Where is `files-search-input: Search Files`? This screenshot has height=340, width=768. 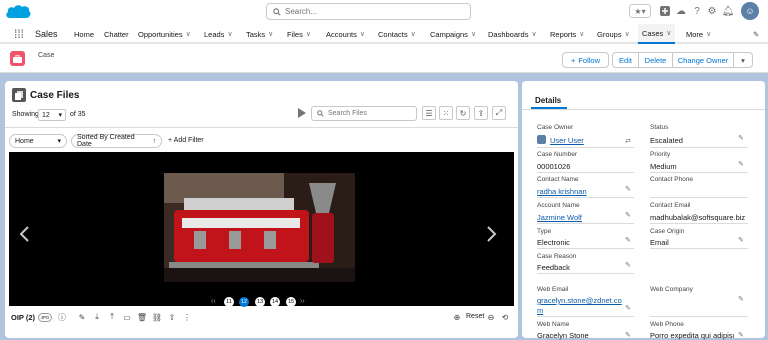 files-search-input: Search Files is located at coordinates (364, 113).